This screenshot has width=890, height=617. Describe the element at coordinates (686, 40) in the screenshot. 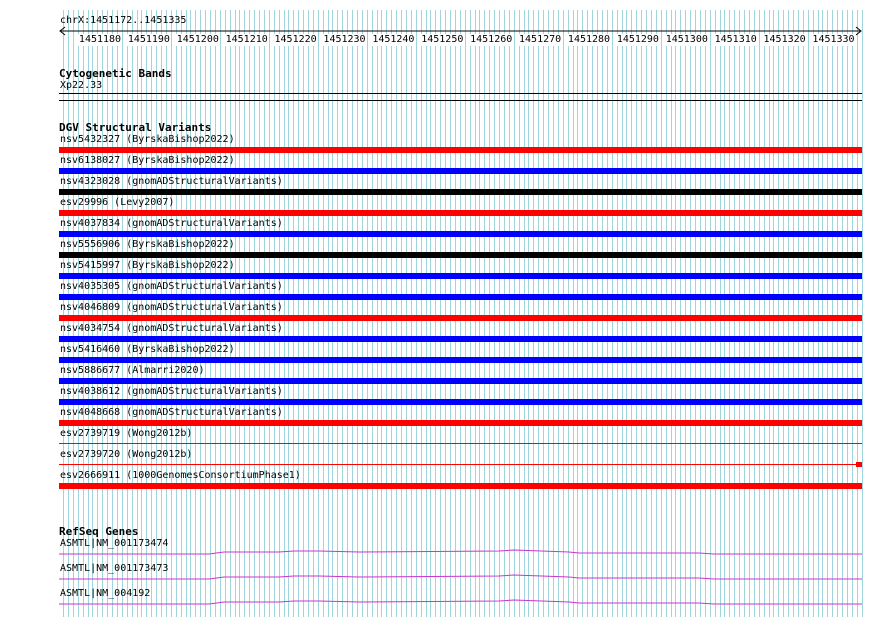

I see `ruler-tick-label: 1451300` at that location.